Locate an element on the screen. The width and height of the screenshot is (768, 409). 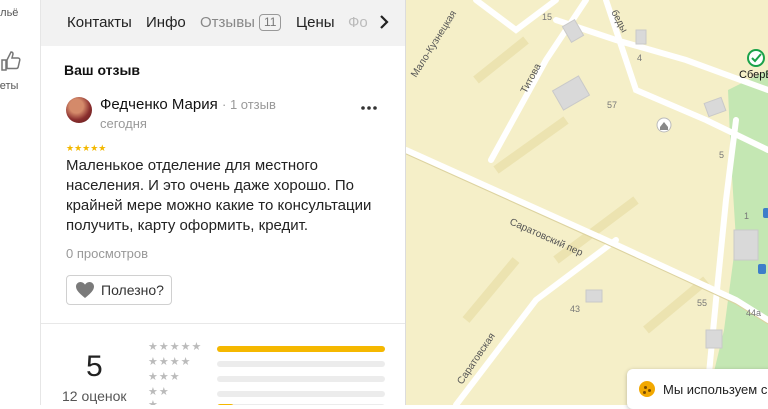
side-rail-item-label: веты is located at coordinates (9, 86).